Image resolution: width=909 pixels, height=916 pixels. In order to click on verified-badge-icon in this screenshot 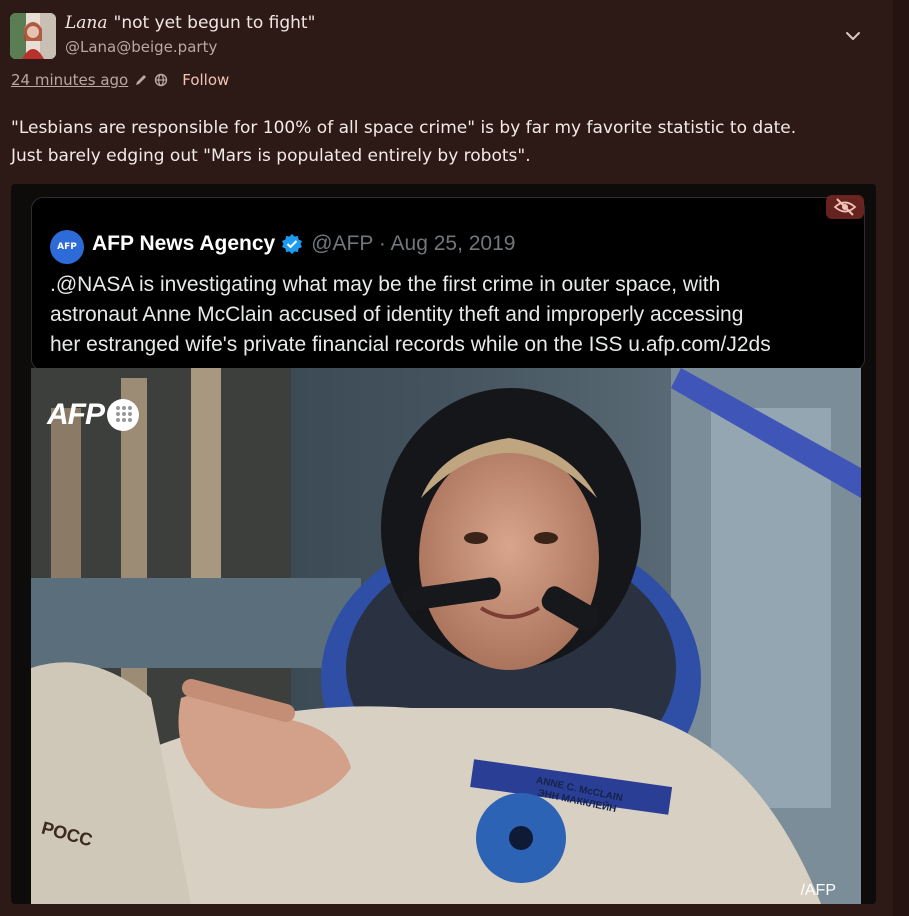, I will do `click(292, 244)`.